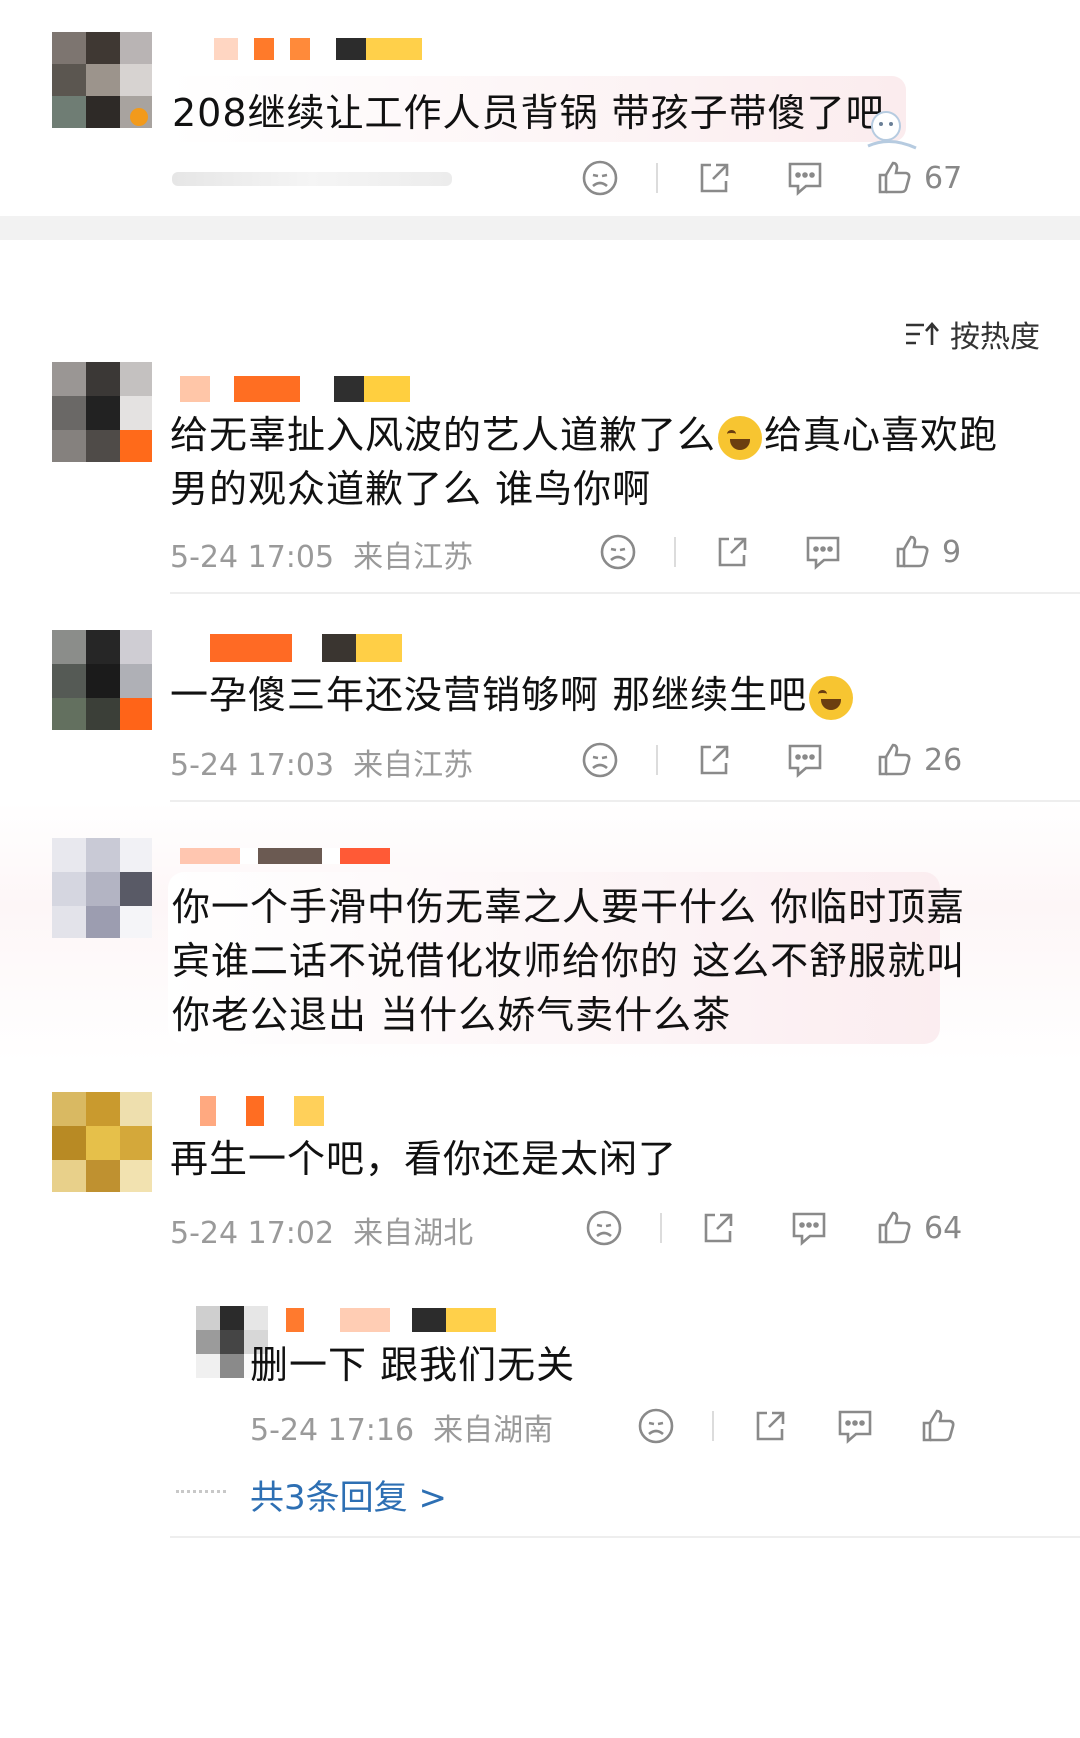 The height and width of the screenshot is (1738, 1080). I want to click on comment-text: 你一个手滑中伤无辜之人要干什么 你临时顶嘉, so click(569, 907).